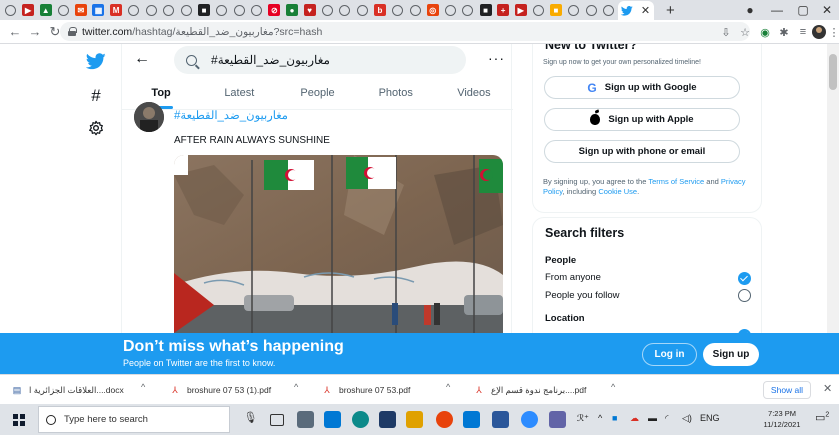 This screenshot has height=435, width=839. I want to click on tray-chevron-up-icon: ^, so click(600, 418).